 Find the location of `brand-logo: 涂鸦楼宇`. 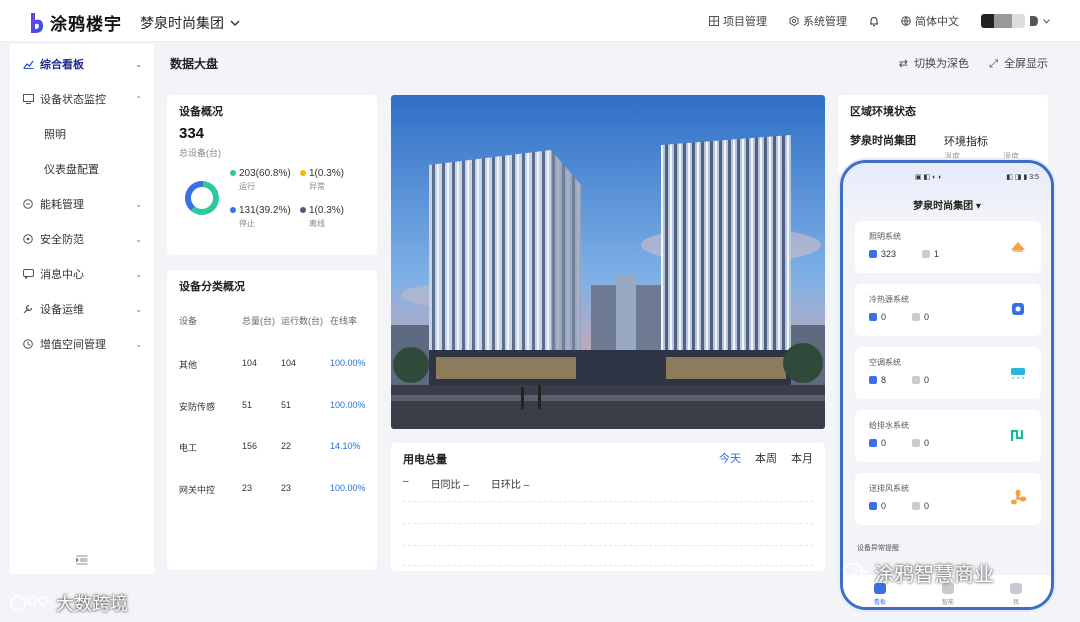

brand-logo: 涂鸦楼宇 is located at coordinates (75, 22).